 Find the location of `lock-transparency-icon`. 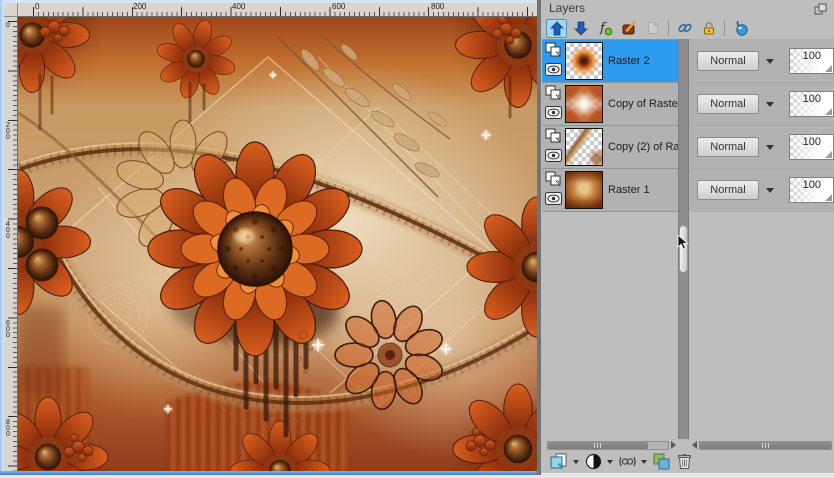

lock-transparency-icon is located at coordinates (708, 28).